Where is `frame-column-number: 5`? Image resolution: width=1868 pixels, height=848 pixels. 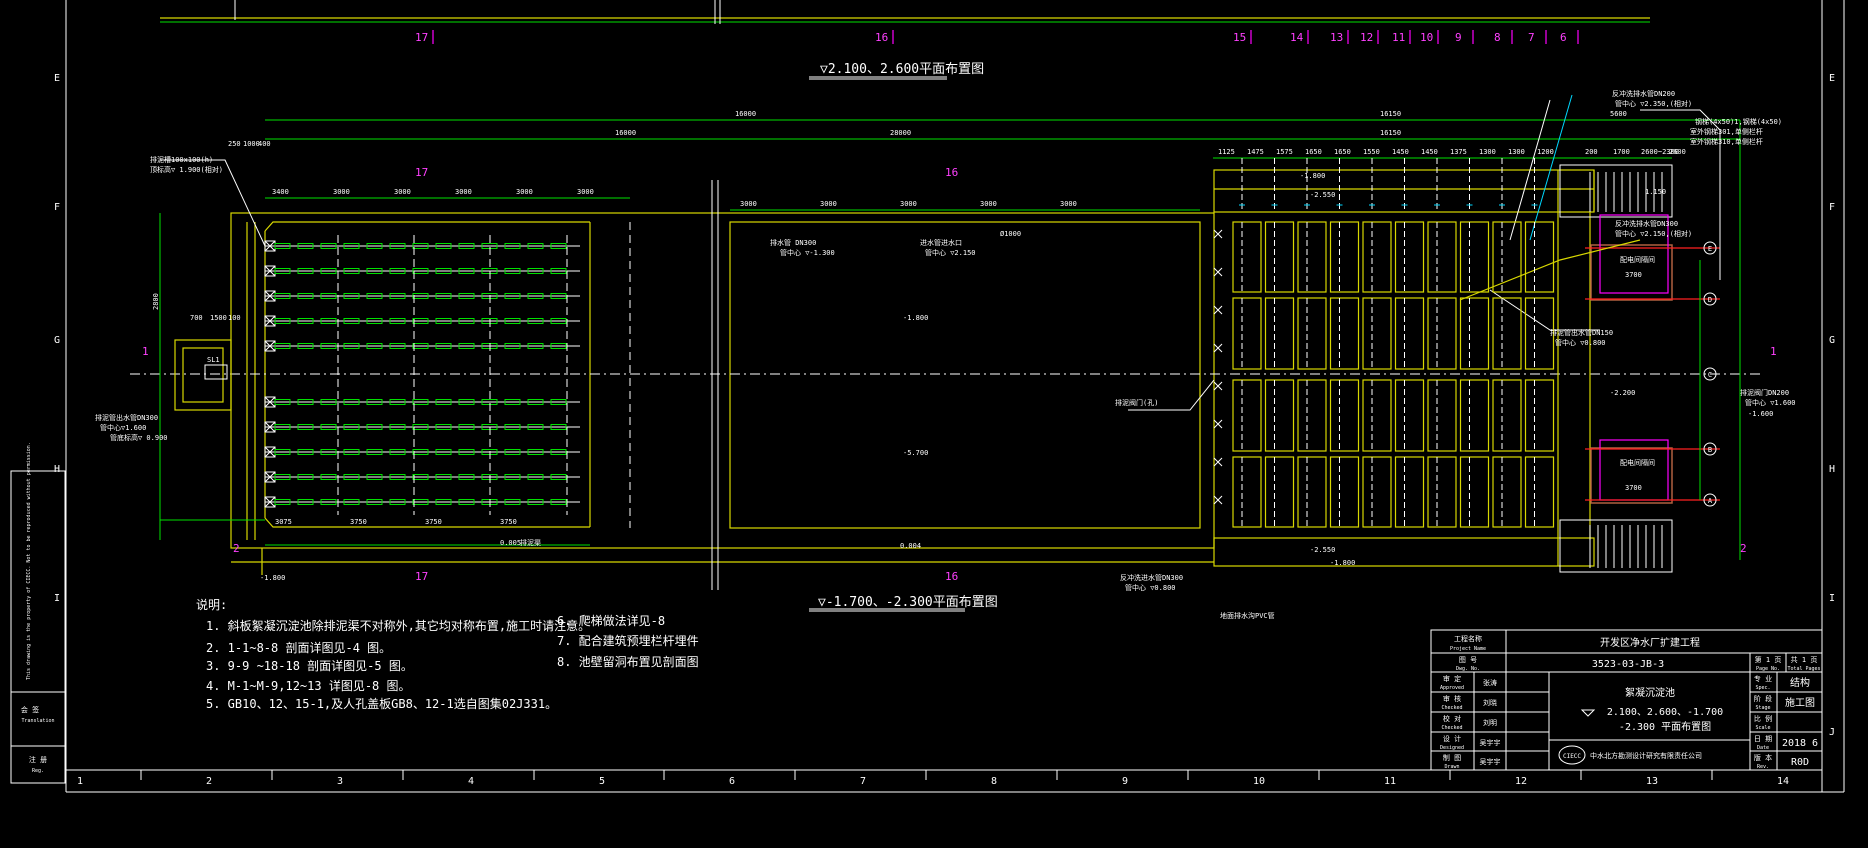
frame-column-number: 5 is located at coordinates (602, 781).